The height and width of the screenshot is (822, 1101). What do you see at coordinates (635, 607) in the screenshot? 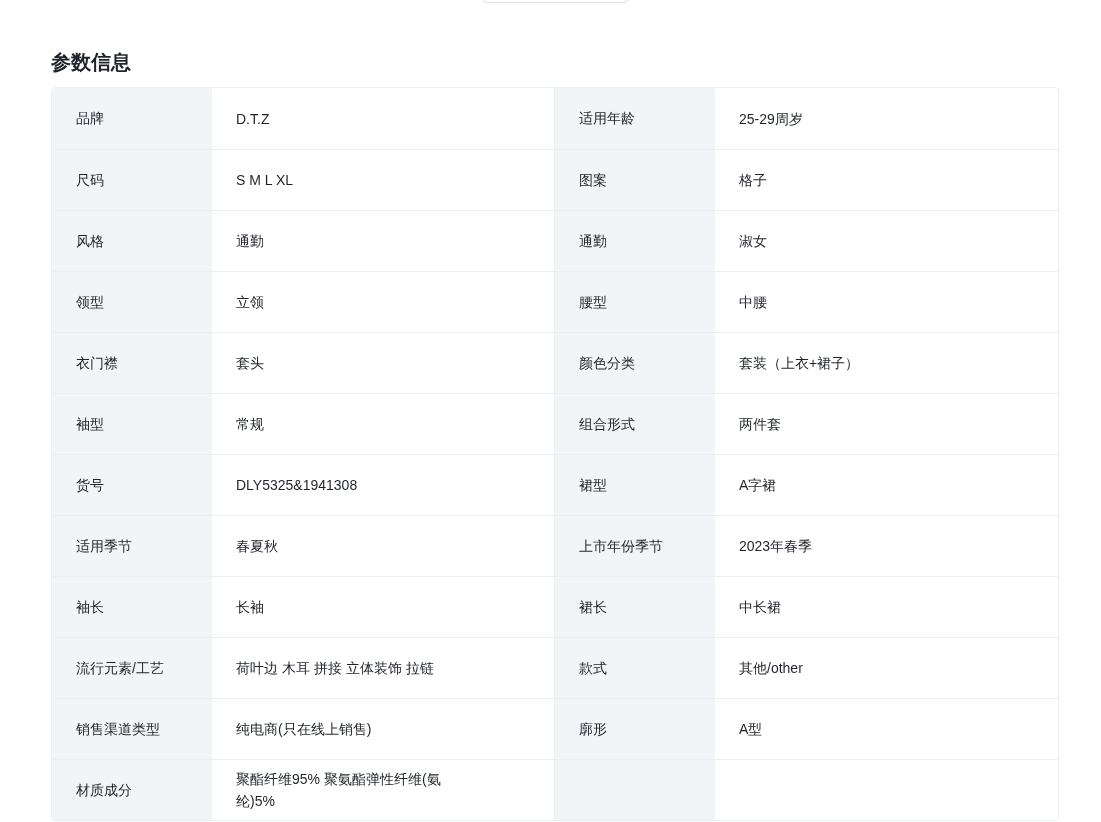
I see `label-cell: 裙长` at bounding box center [635, 607].